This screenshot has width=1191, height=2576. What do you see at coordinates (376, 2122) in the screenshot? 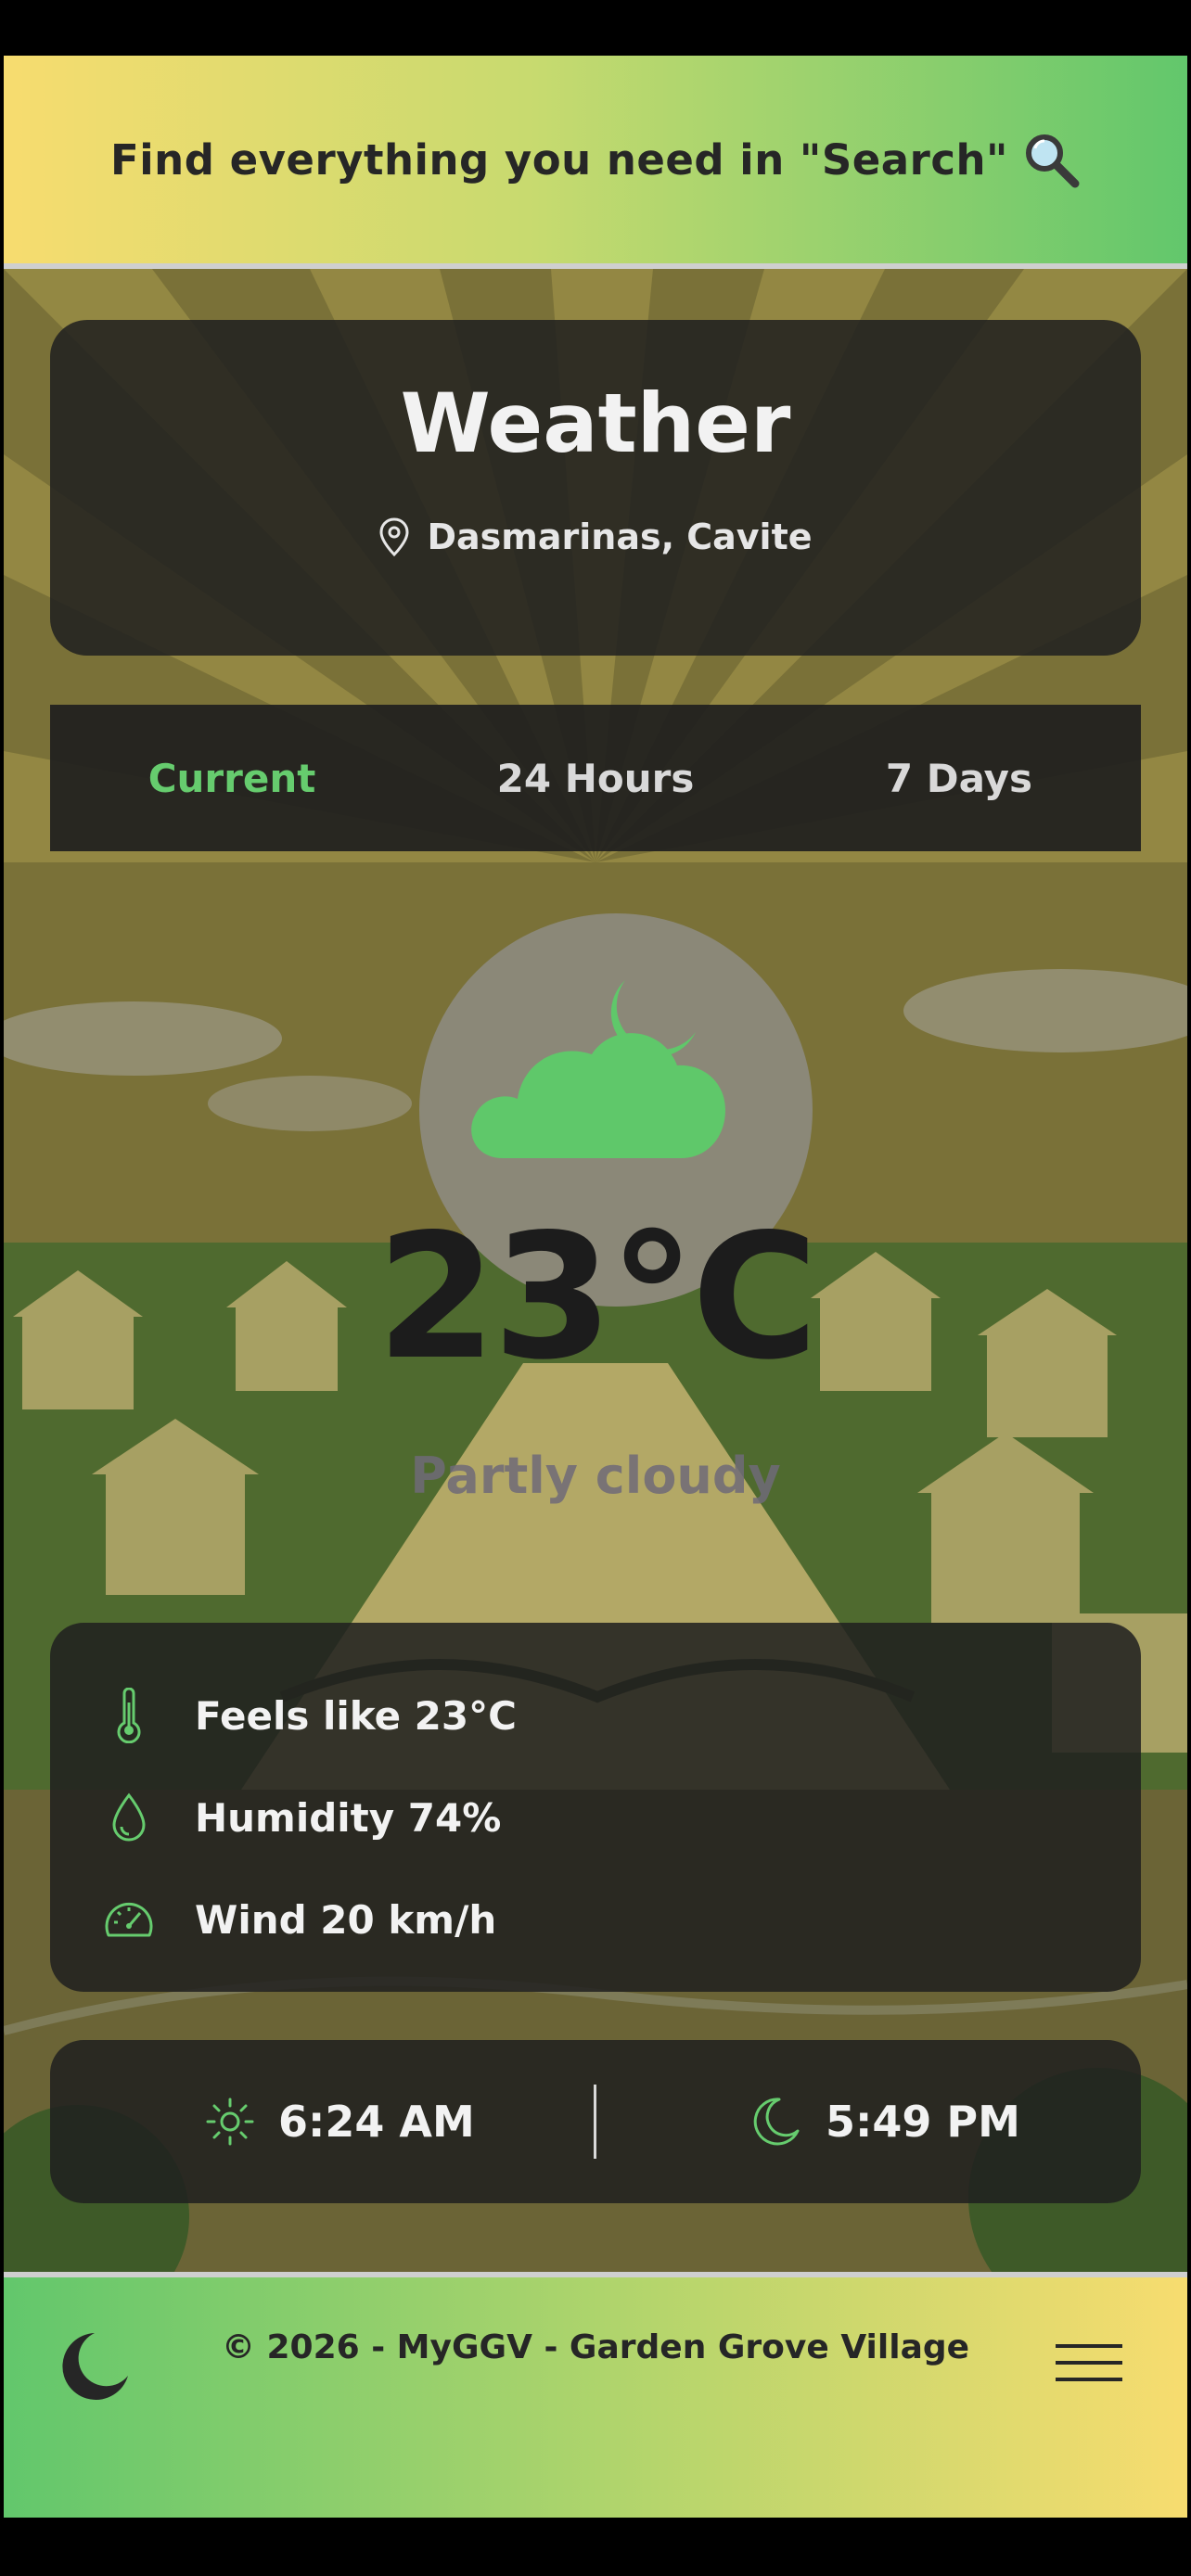
I see `sunrise-time: 6:24 AM` at bounding box center [376, 2122].